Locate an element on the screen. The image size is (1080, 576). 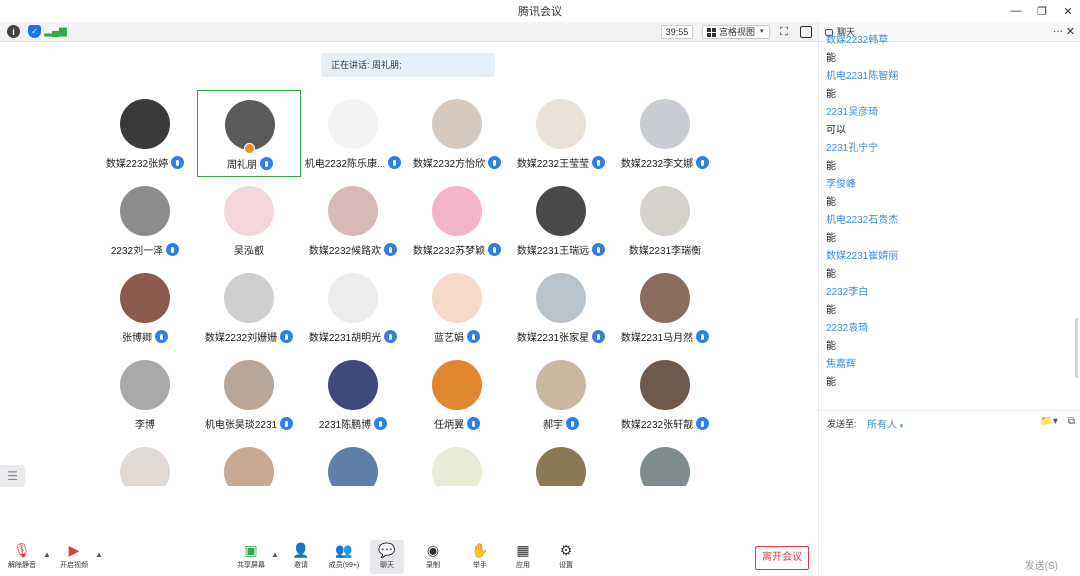
participant-tile: 蓝艺娟 is located at coordinates (457, 307).